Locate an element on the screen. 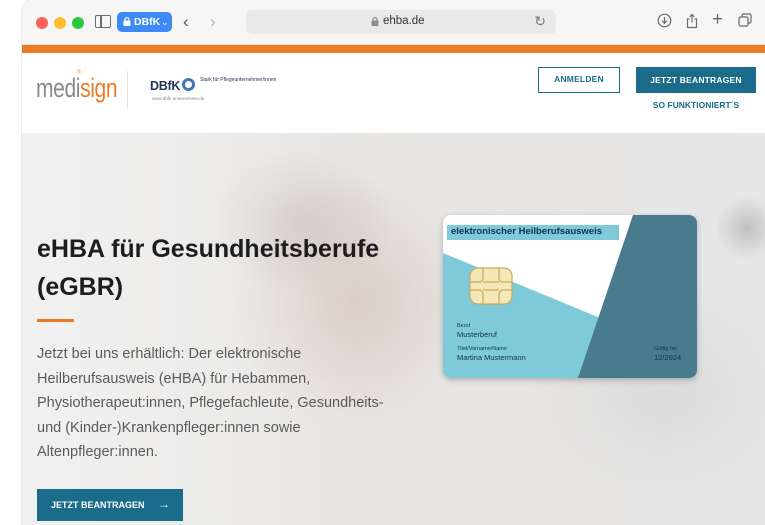  tab-group-button: DBfK ⌄ is located at coordinates (144, 22).